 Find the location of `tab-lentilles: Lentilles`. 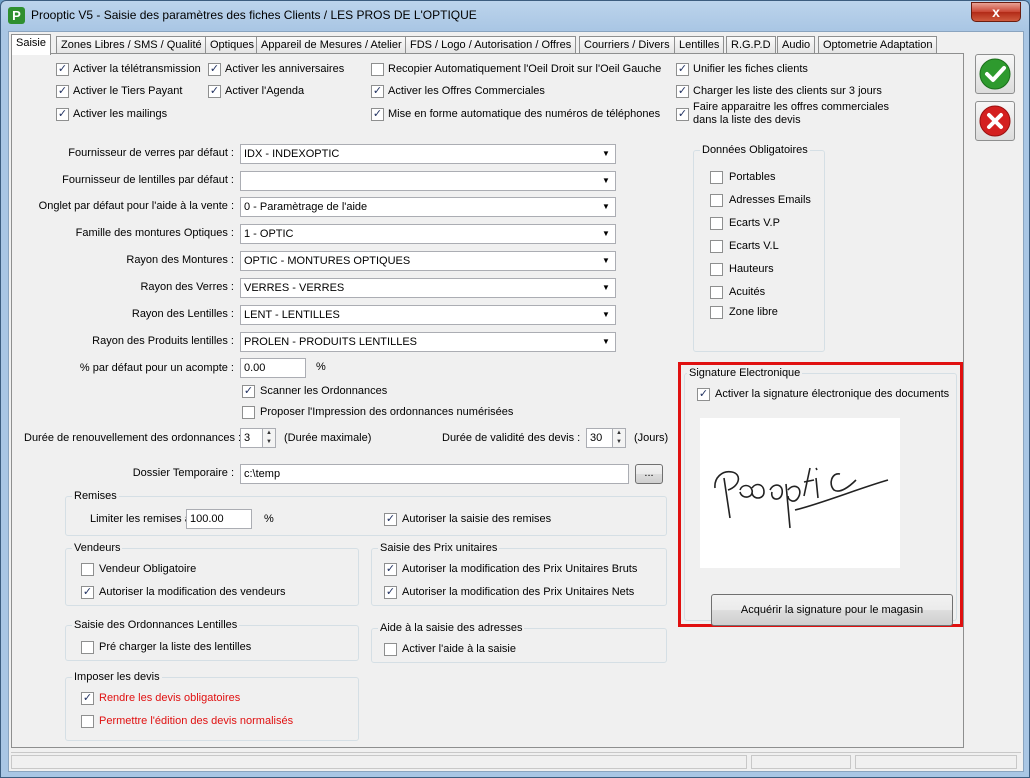

tab-lentilles: Lentilles is located at coordinates (699, 45).